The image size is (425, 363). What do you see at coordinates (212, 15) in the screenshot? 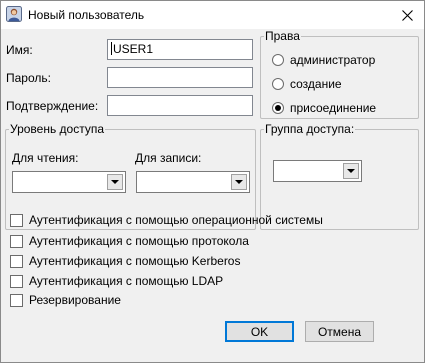
I see `title-bar: Новый пользователь` at bounding box center [212, 15].